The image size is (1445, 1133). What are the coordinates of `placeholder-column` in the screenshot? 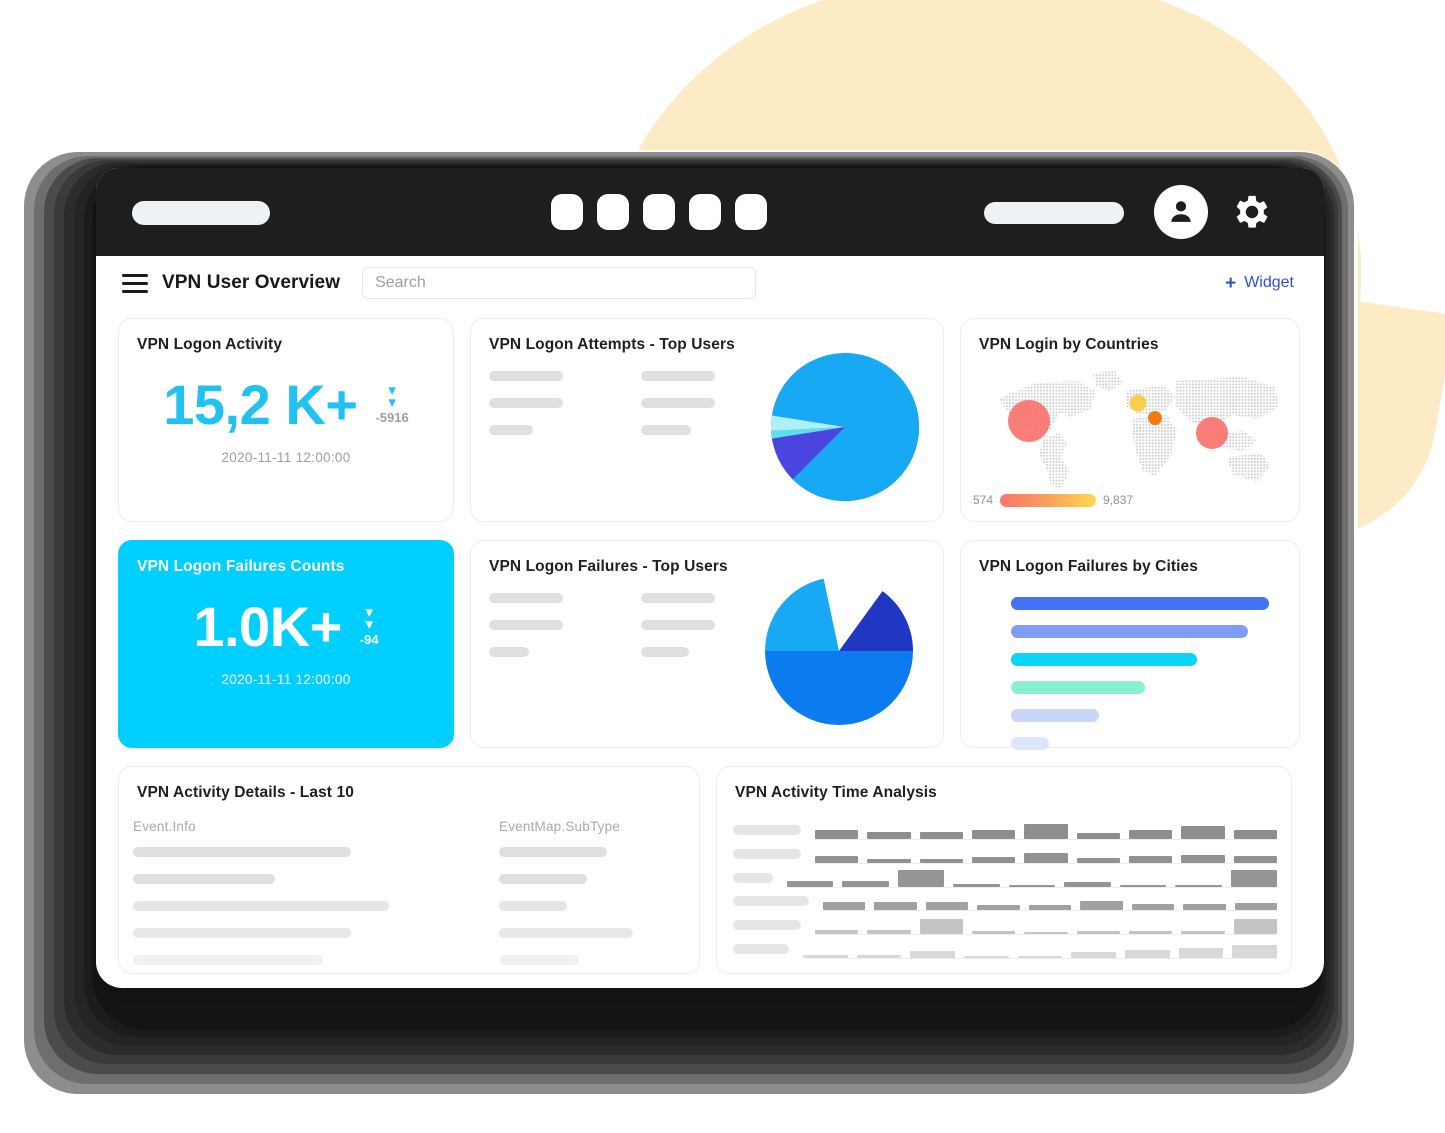 It's located at (526, 403).